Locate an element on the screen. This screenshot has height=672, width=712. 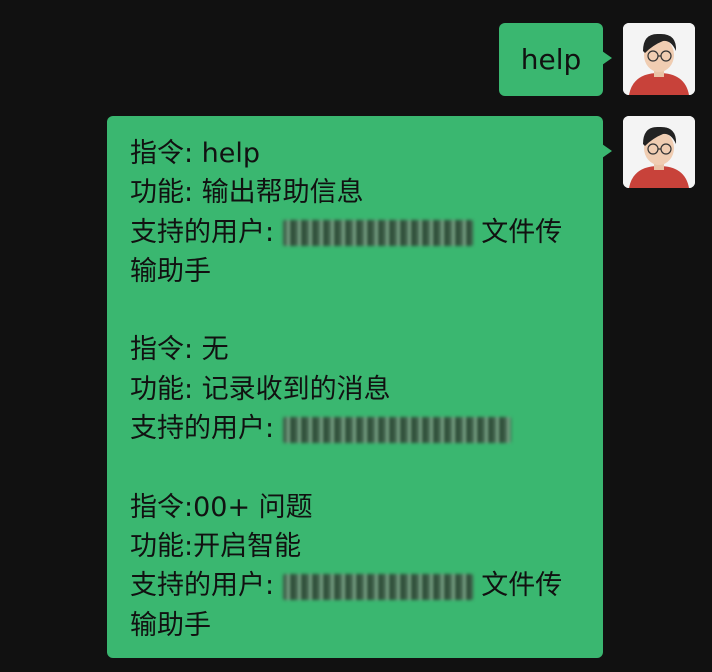
command-line: 指令: 无 is located at coordinates (179, 350).